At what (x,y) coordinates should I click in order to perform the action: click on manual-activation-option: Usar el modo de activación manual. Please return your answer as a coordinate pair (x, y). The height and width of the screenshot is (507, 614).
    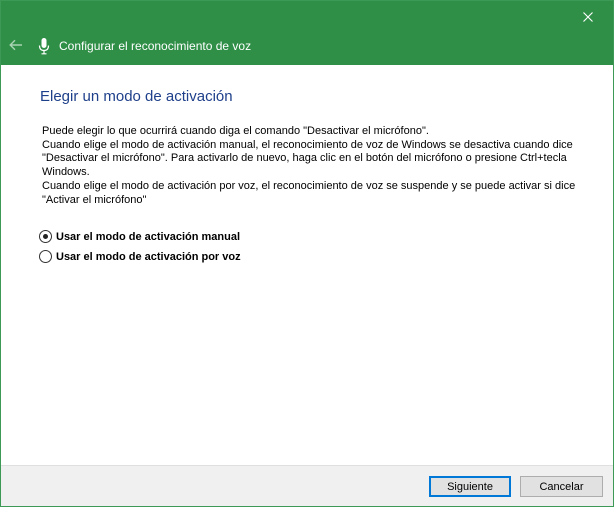
    Looking at the image, I should click on (139, 236).